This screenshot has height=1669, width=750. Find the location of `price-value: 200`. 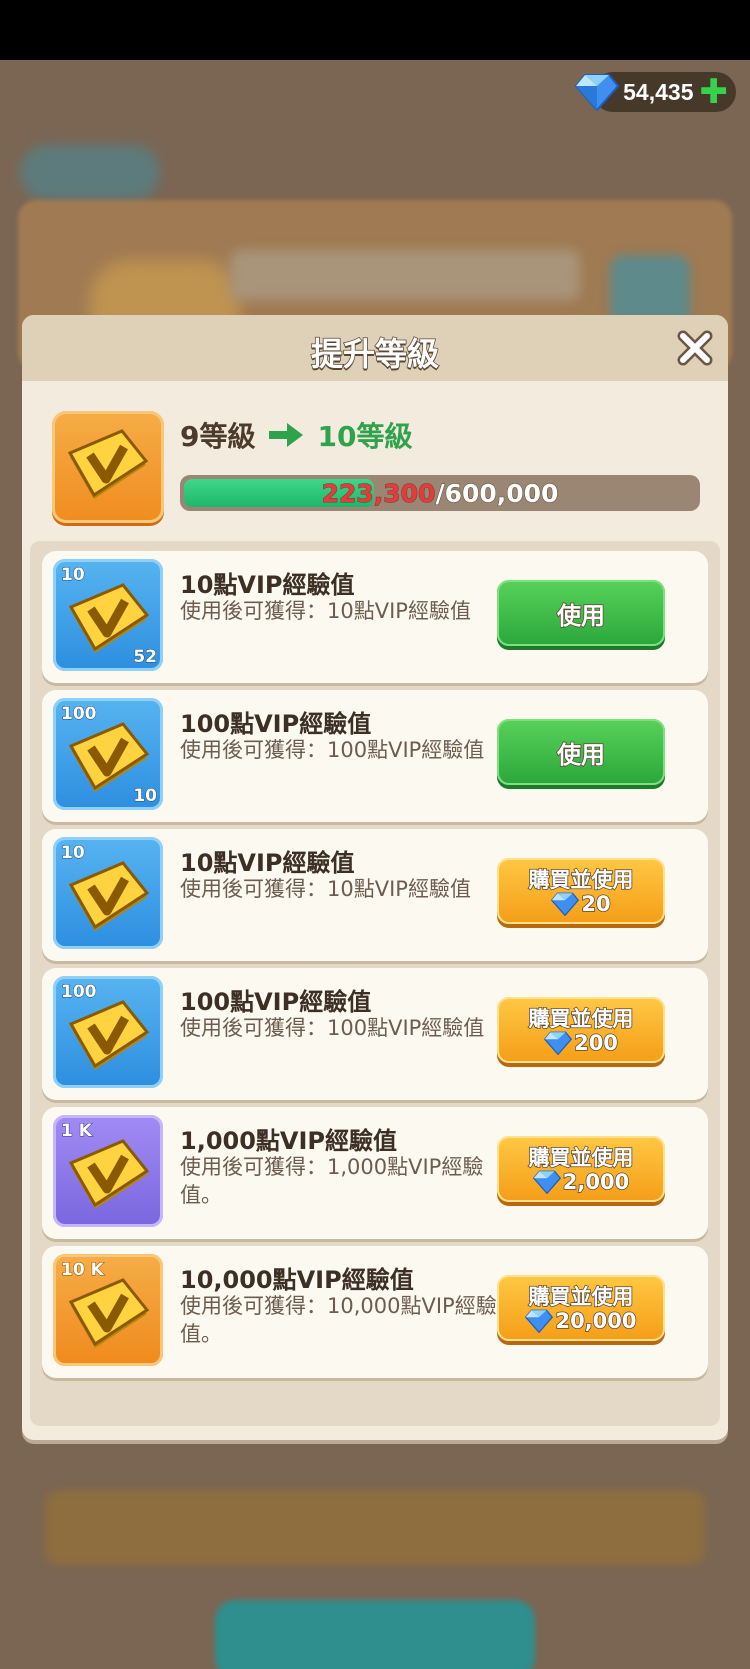

price-value: 200 is located at coordinates (595, 1043).